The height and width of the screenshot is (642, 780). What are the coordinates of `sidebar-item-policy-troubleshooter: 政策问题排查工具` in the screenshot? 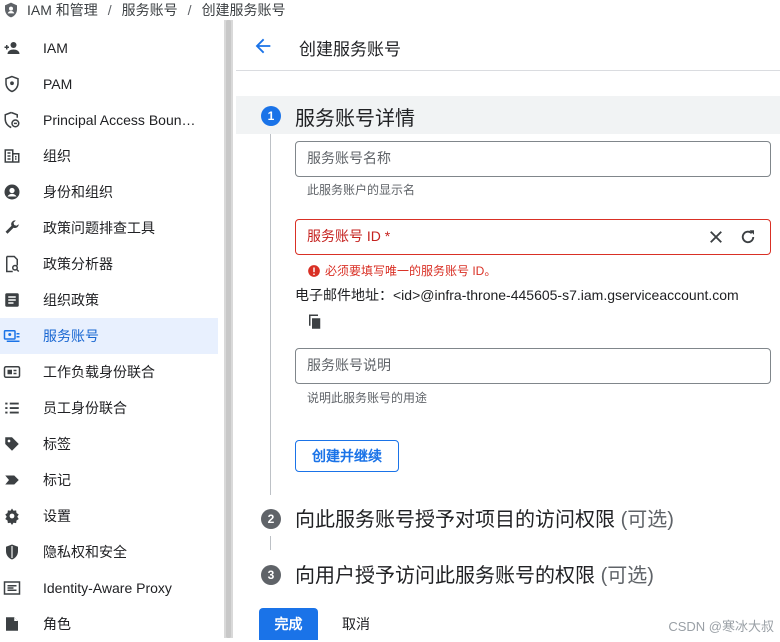 It's located at (109, 228).